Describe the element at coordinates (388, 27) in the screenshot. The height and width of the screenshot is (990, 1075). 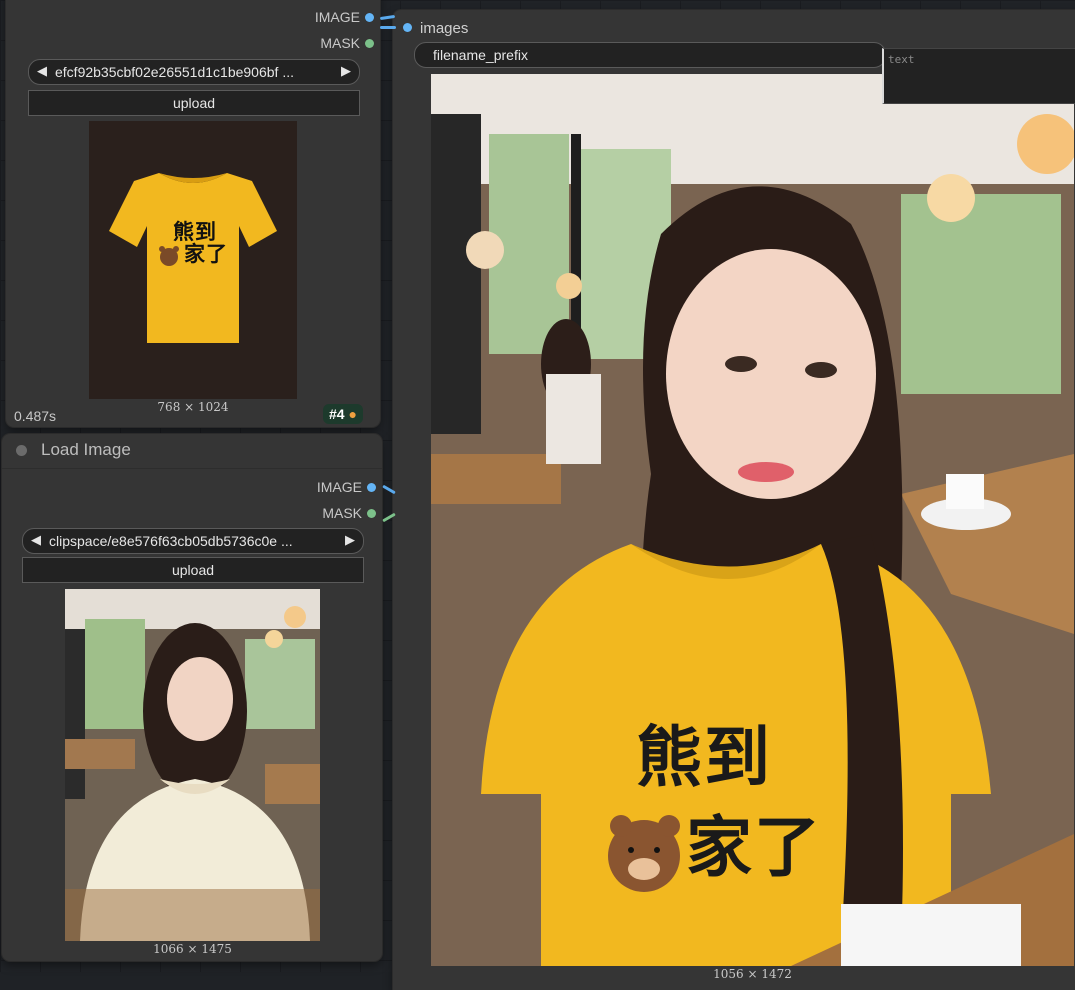
I see `image-link-wire` at that location.